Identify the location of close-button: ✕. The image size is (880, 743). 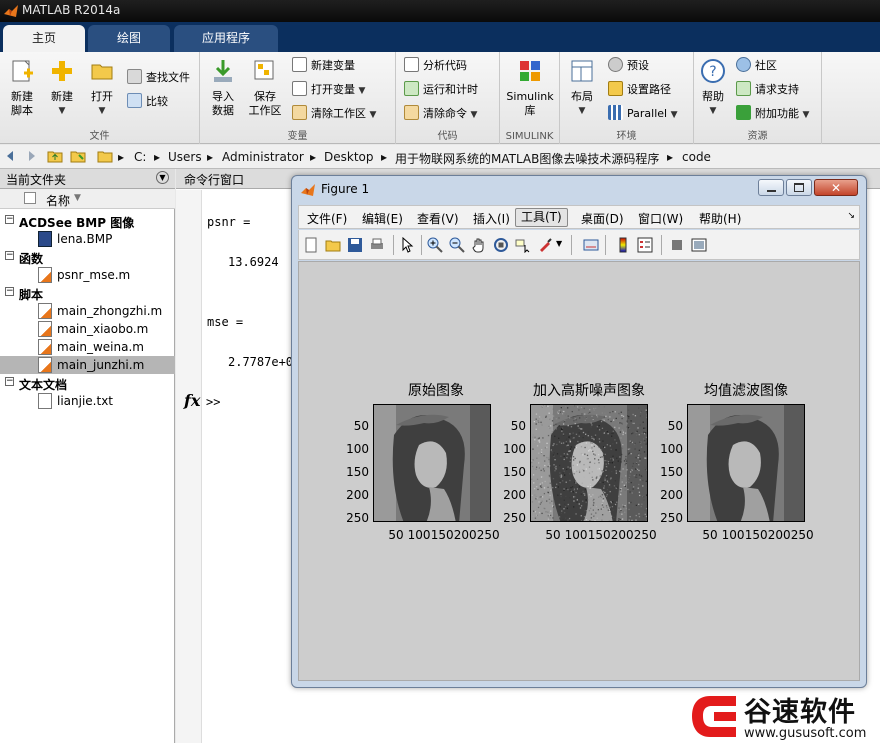
(836, 187).